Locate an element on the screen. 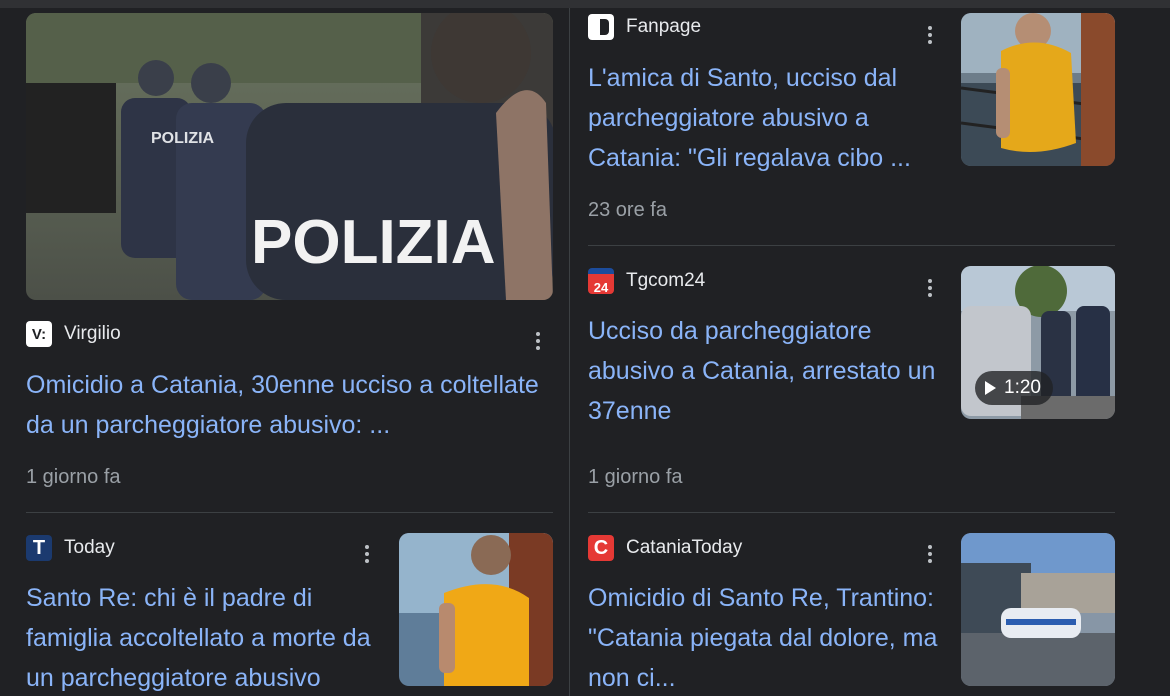 This screenshot has width=1170, height=696. thumb-text-small: POLIZIA is located at coordinates (183, 138).